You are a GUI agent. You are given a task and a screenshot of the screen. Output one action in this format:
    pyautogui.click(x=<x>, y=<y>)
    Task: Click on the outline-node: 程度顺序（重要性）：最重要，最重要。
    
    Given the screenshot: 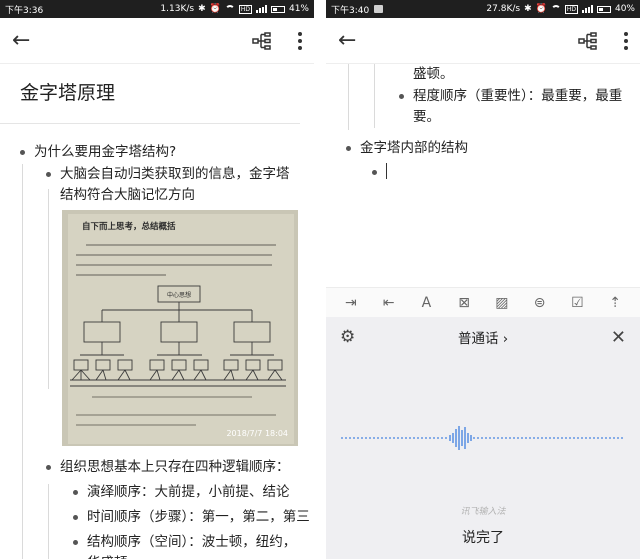 What is the action you would take?
    pyautogui.click(x=477, y=107)
    